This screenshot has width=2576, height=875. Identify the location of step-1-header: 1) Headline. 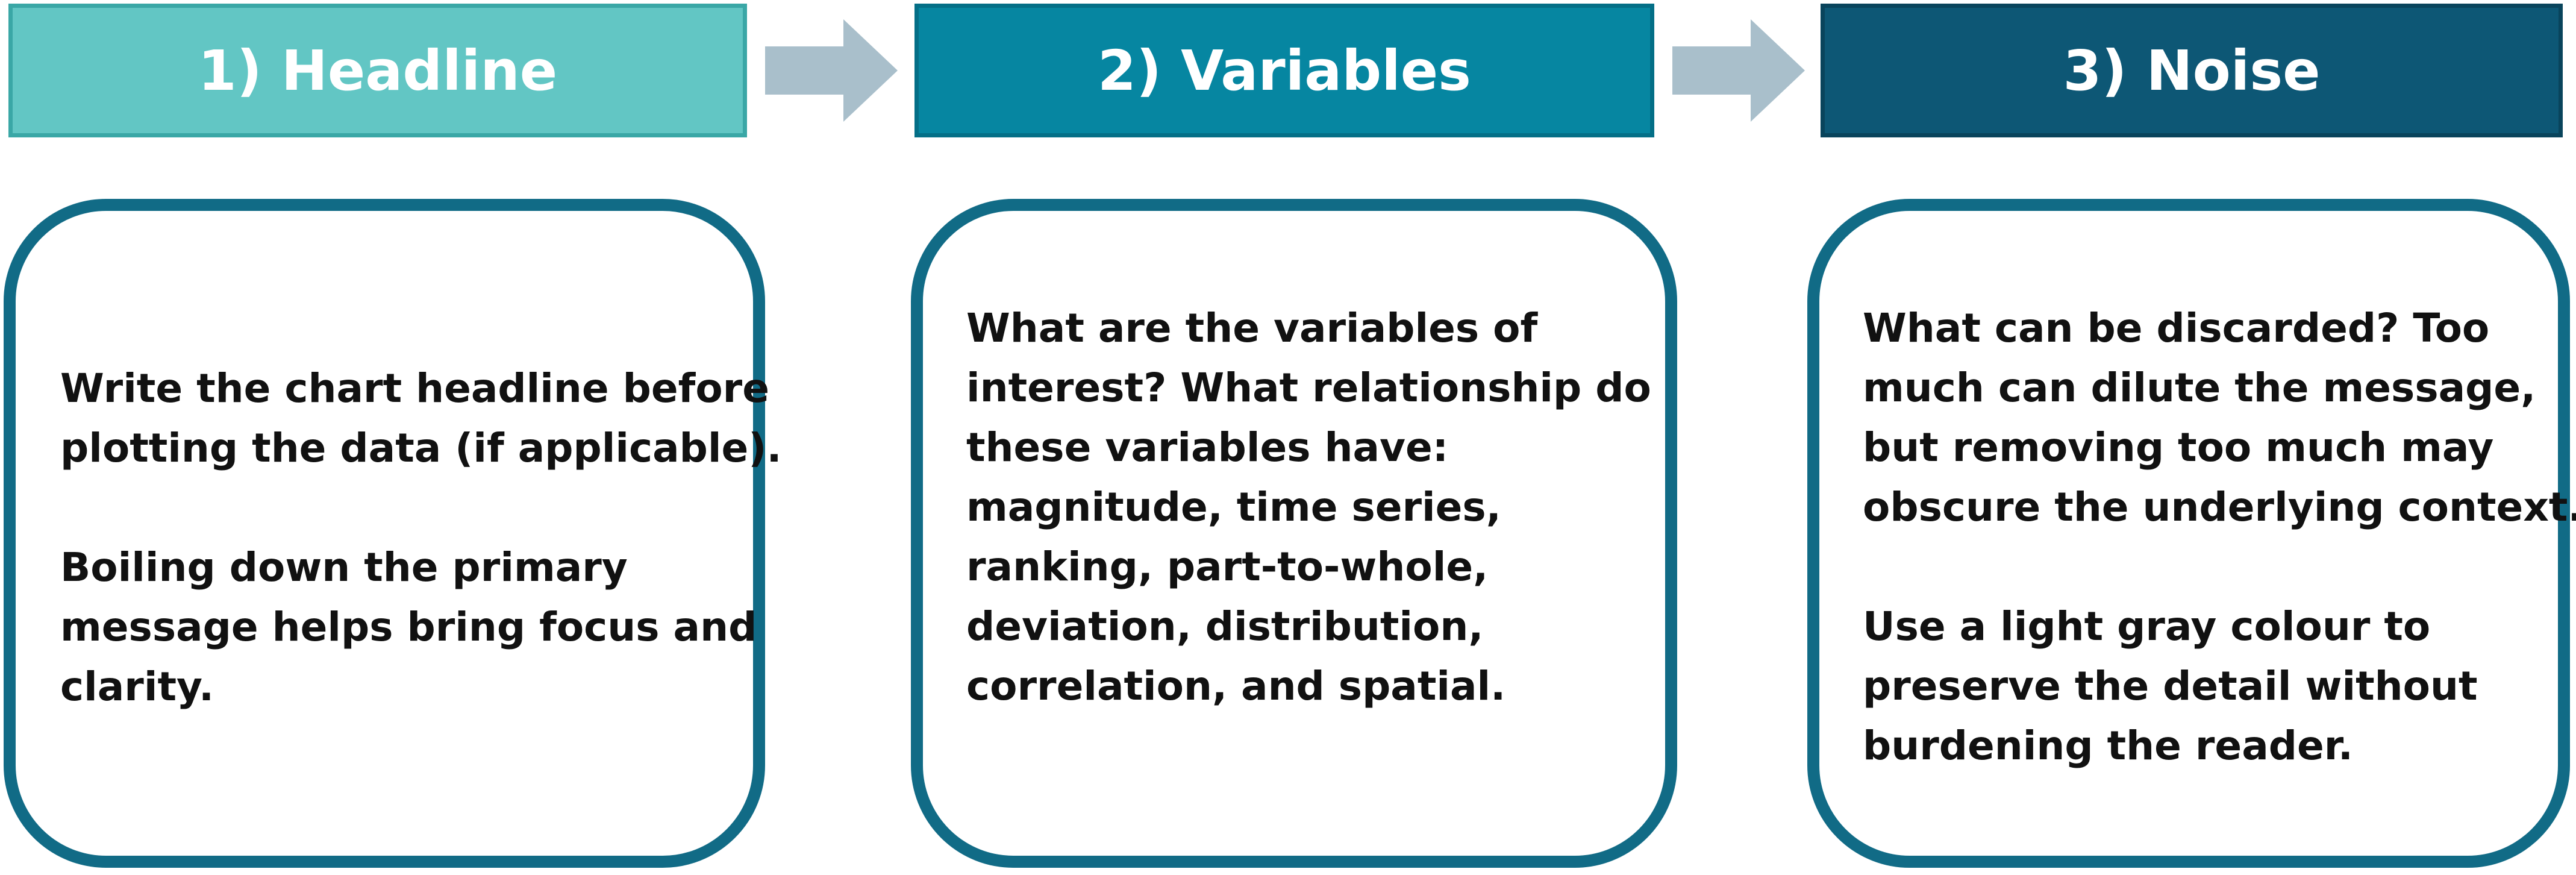
(378, 70).